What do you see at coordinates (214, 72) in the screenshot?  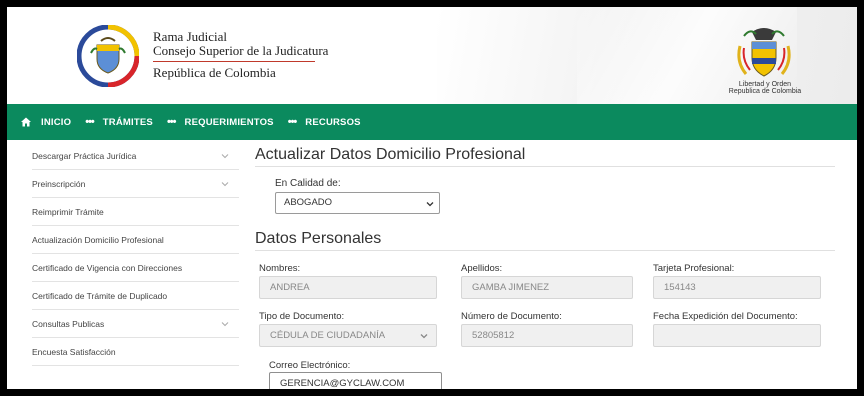 I see `brand-line-3: República de Colombia` at bounding box center [214, 72].